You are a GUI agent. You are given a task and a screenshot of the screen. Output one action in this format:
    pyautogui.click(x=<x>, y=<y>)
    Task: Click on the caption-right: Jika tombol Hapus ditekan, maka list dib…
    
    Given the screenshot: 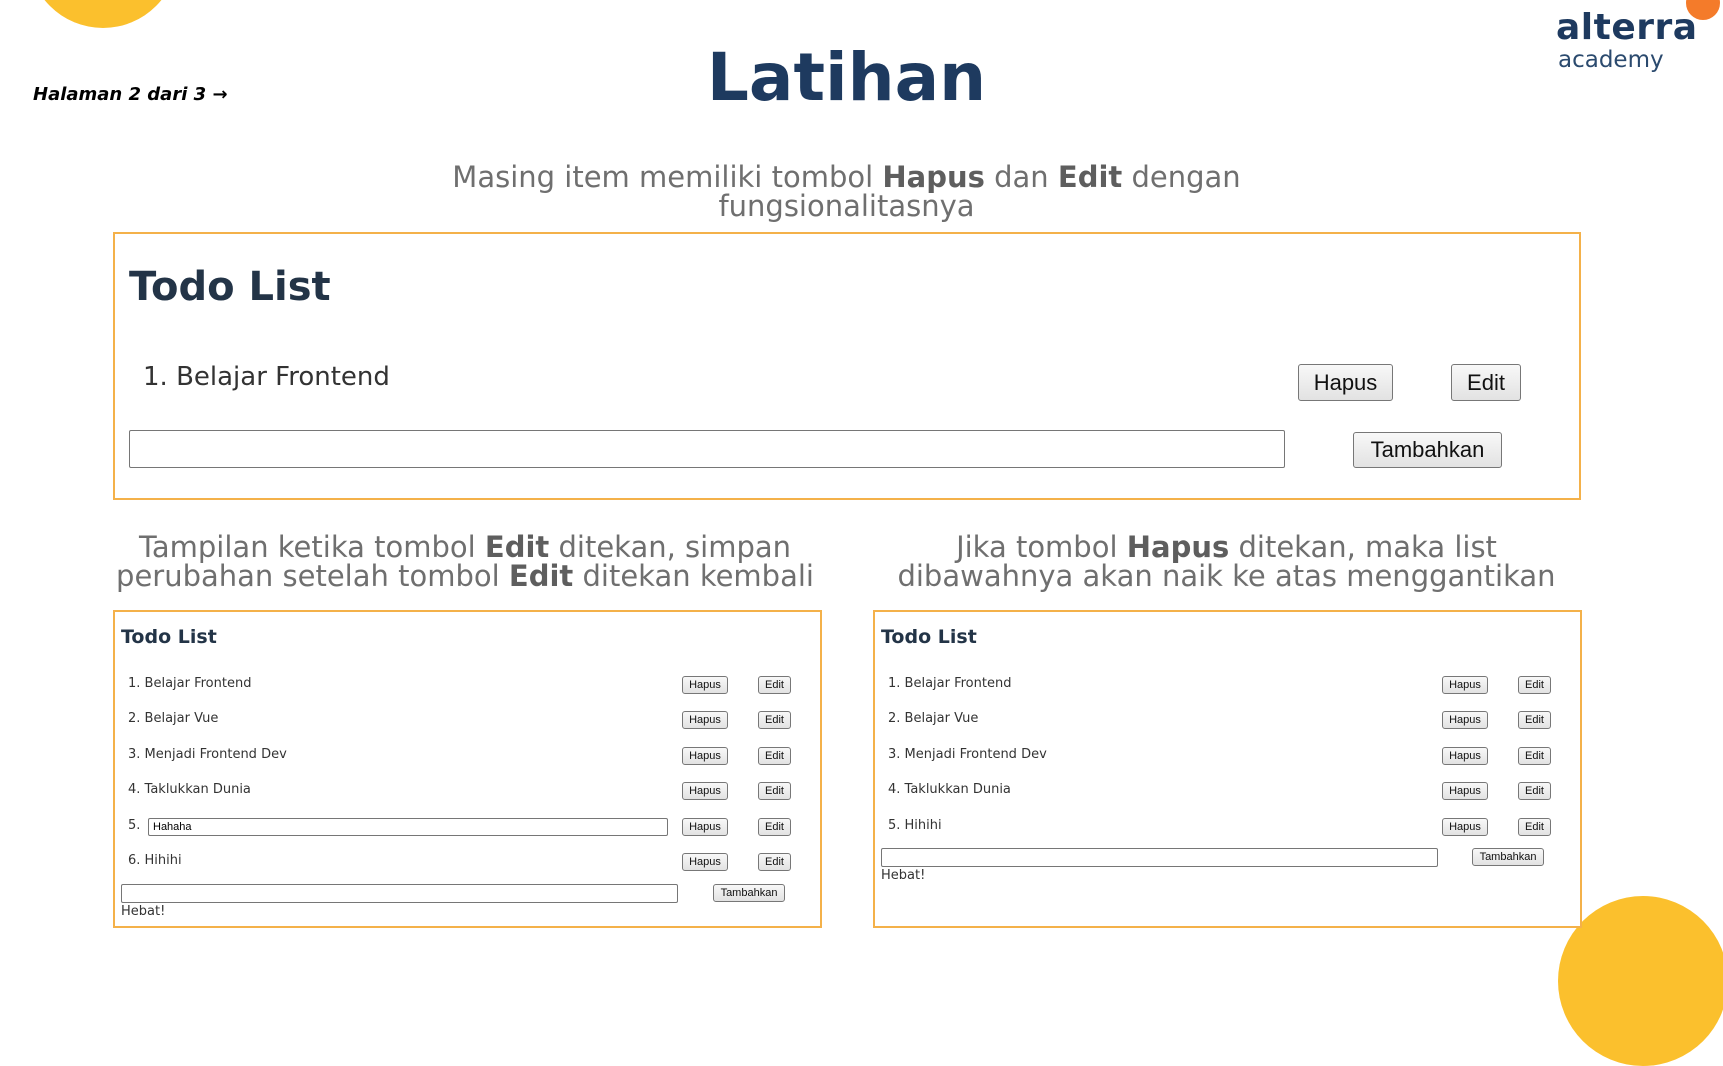 What is the action you would take?
    pyautogui.click(x=1226, y=562)
    